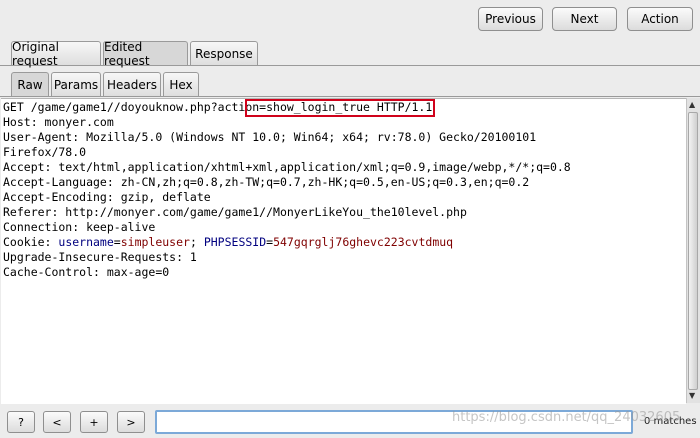 This screenshot has height=438, width=700. I want to click on subtab-strip-divider, so click(350, 96).